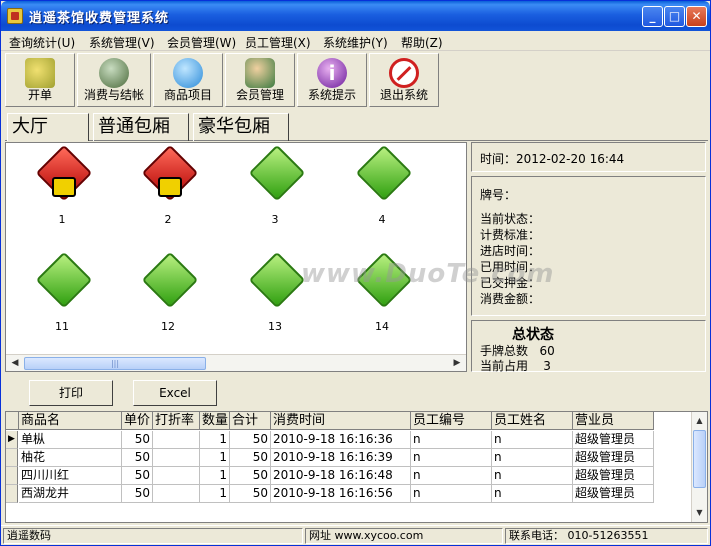 The image size is (711, 546). What do you see at coordinates (122, 42) in the screenshot?
I see `menu-system-management: 系统管理(V)` at bounding box center [122, 42].